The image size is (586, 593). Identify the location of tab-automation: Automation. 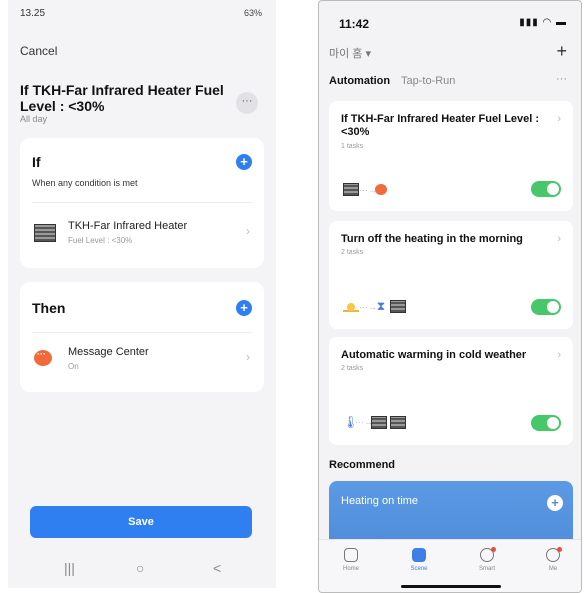
(359, 81).